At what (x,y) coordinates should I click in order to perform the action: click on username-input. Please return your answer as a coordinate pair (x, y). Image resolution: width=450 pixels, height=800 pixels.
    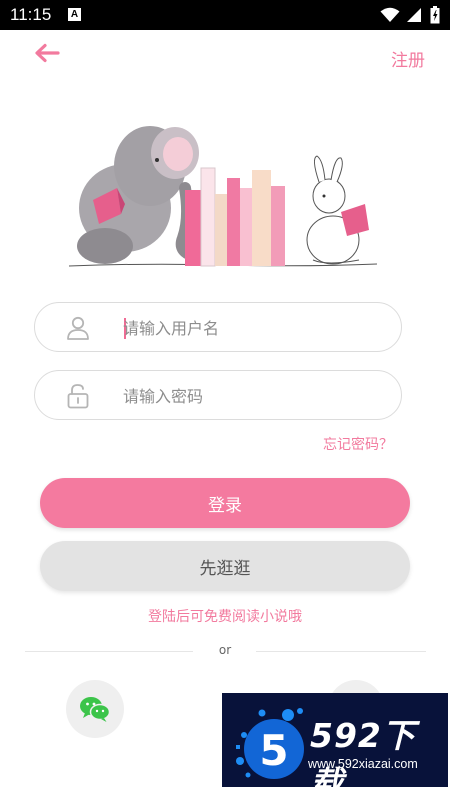
    Looking at the image, I should click on (253, 328).